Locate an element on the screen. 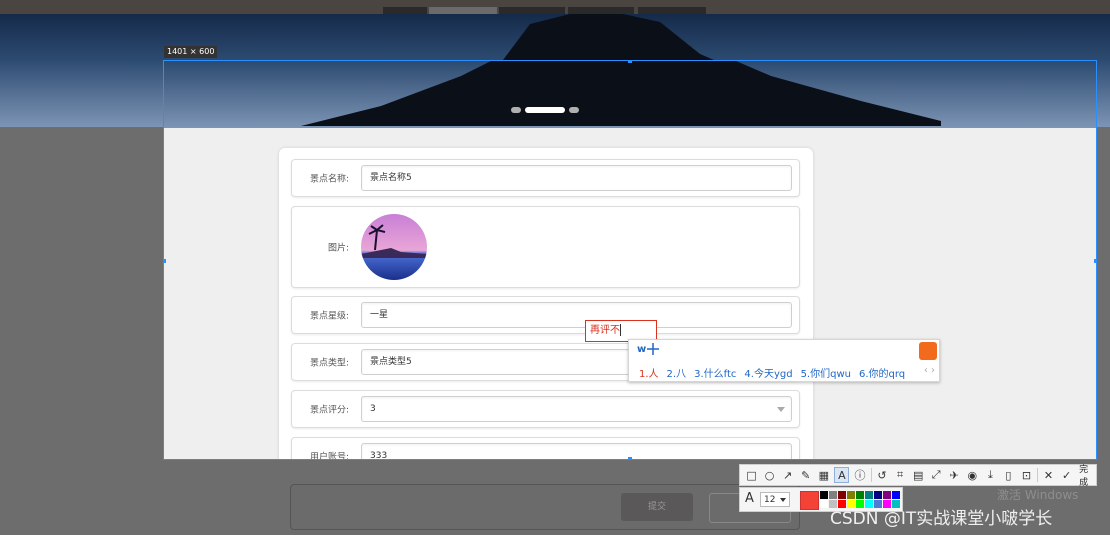 The width and height of the screenshot is (1110, 535). form-label: 景点星级: is located at coordinates (329, 316).